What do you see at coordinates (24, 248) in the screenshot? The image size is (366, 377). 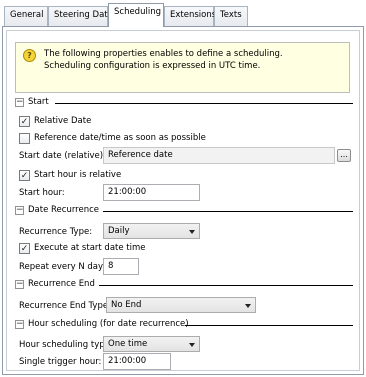 I see `execute-at-start-checkbox: ✓` at bounding box center [24, 248].